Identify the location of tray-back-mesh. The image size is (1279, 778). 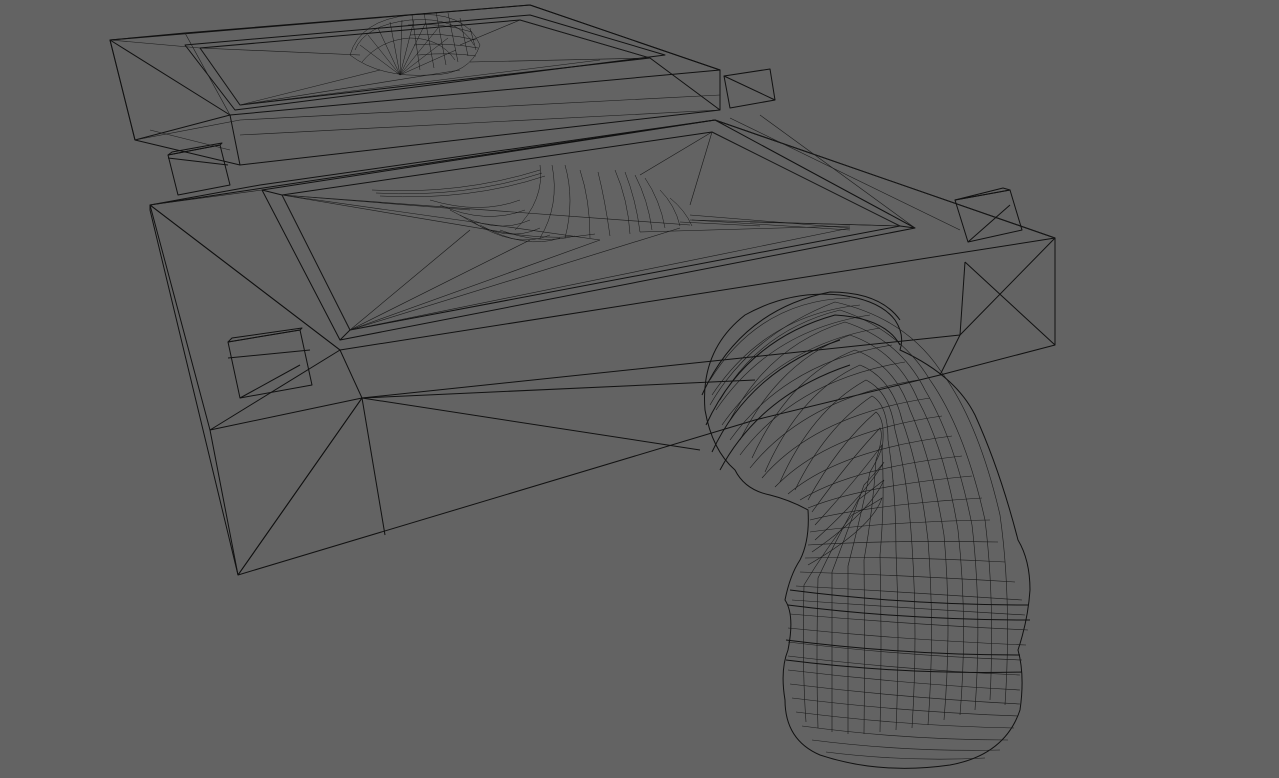
(415, 85).